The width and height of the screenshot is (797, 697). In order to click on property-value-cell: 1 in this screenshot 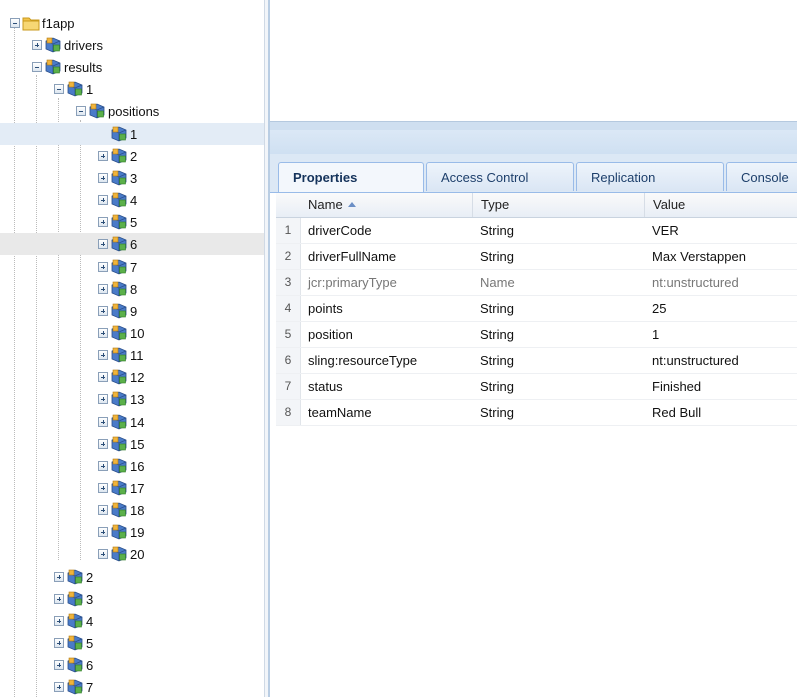, I will do `click(656, 334)`.